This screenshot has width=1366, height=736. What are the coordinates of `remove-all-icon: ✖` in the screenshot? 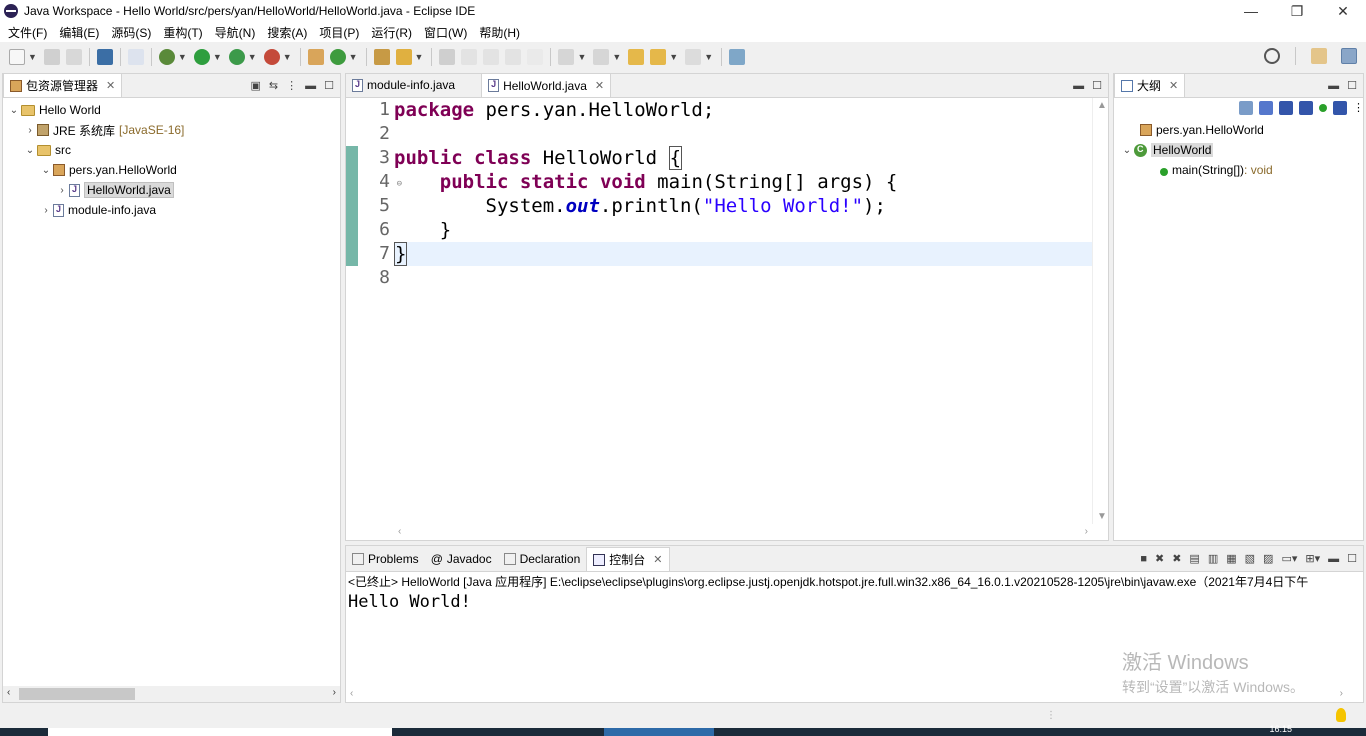 It's located at (1176, 558).